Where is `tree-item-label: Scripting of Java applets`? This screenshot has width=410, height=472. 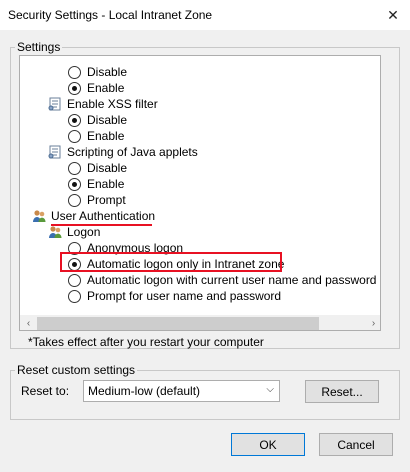
tree-item-label: Scripting of Java applets is located at coordinates (132, 152).